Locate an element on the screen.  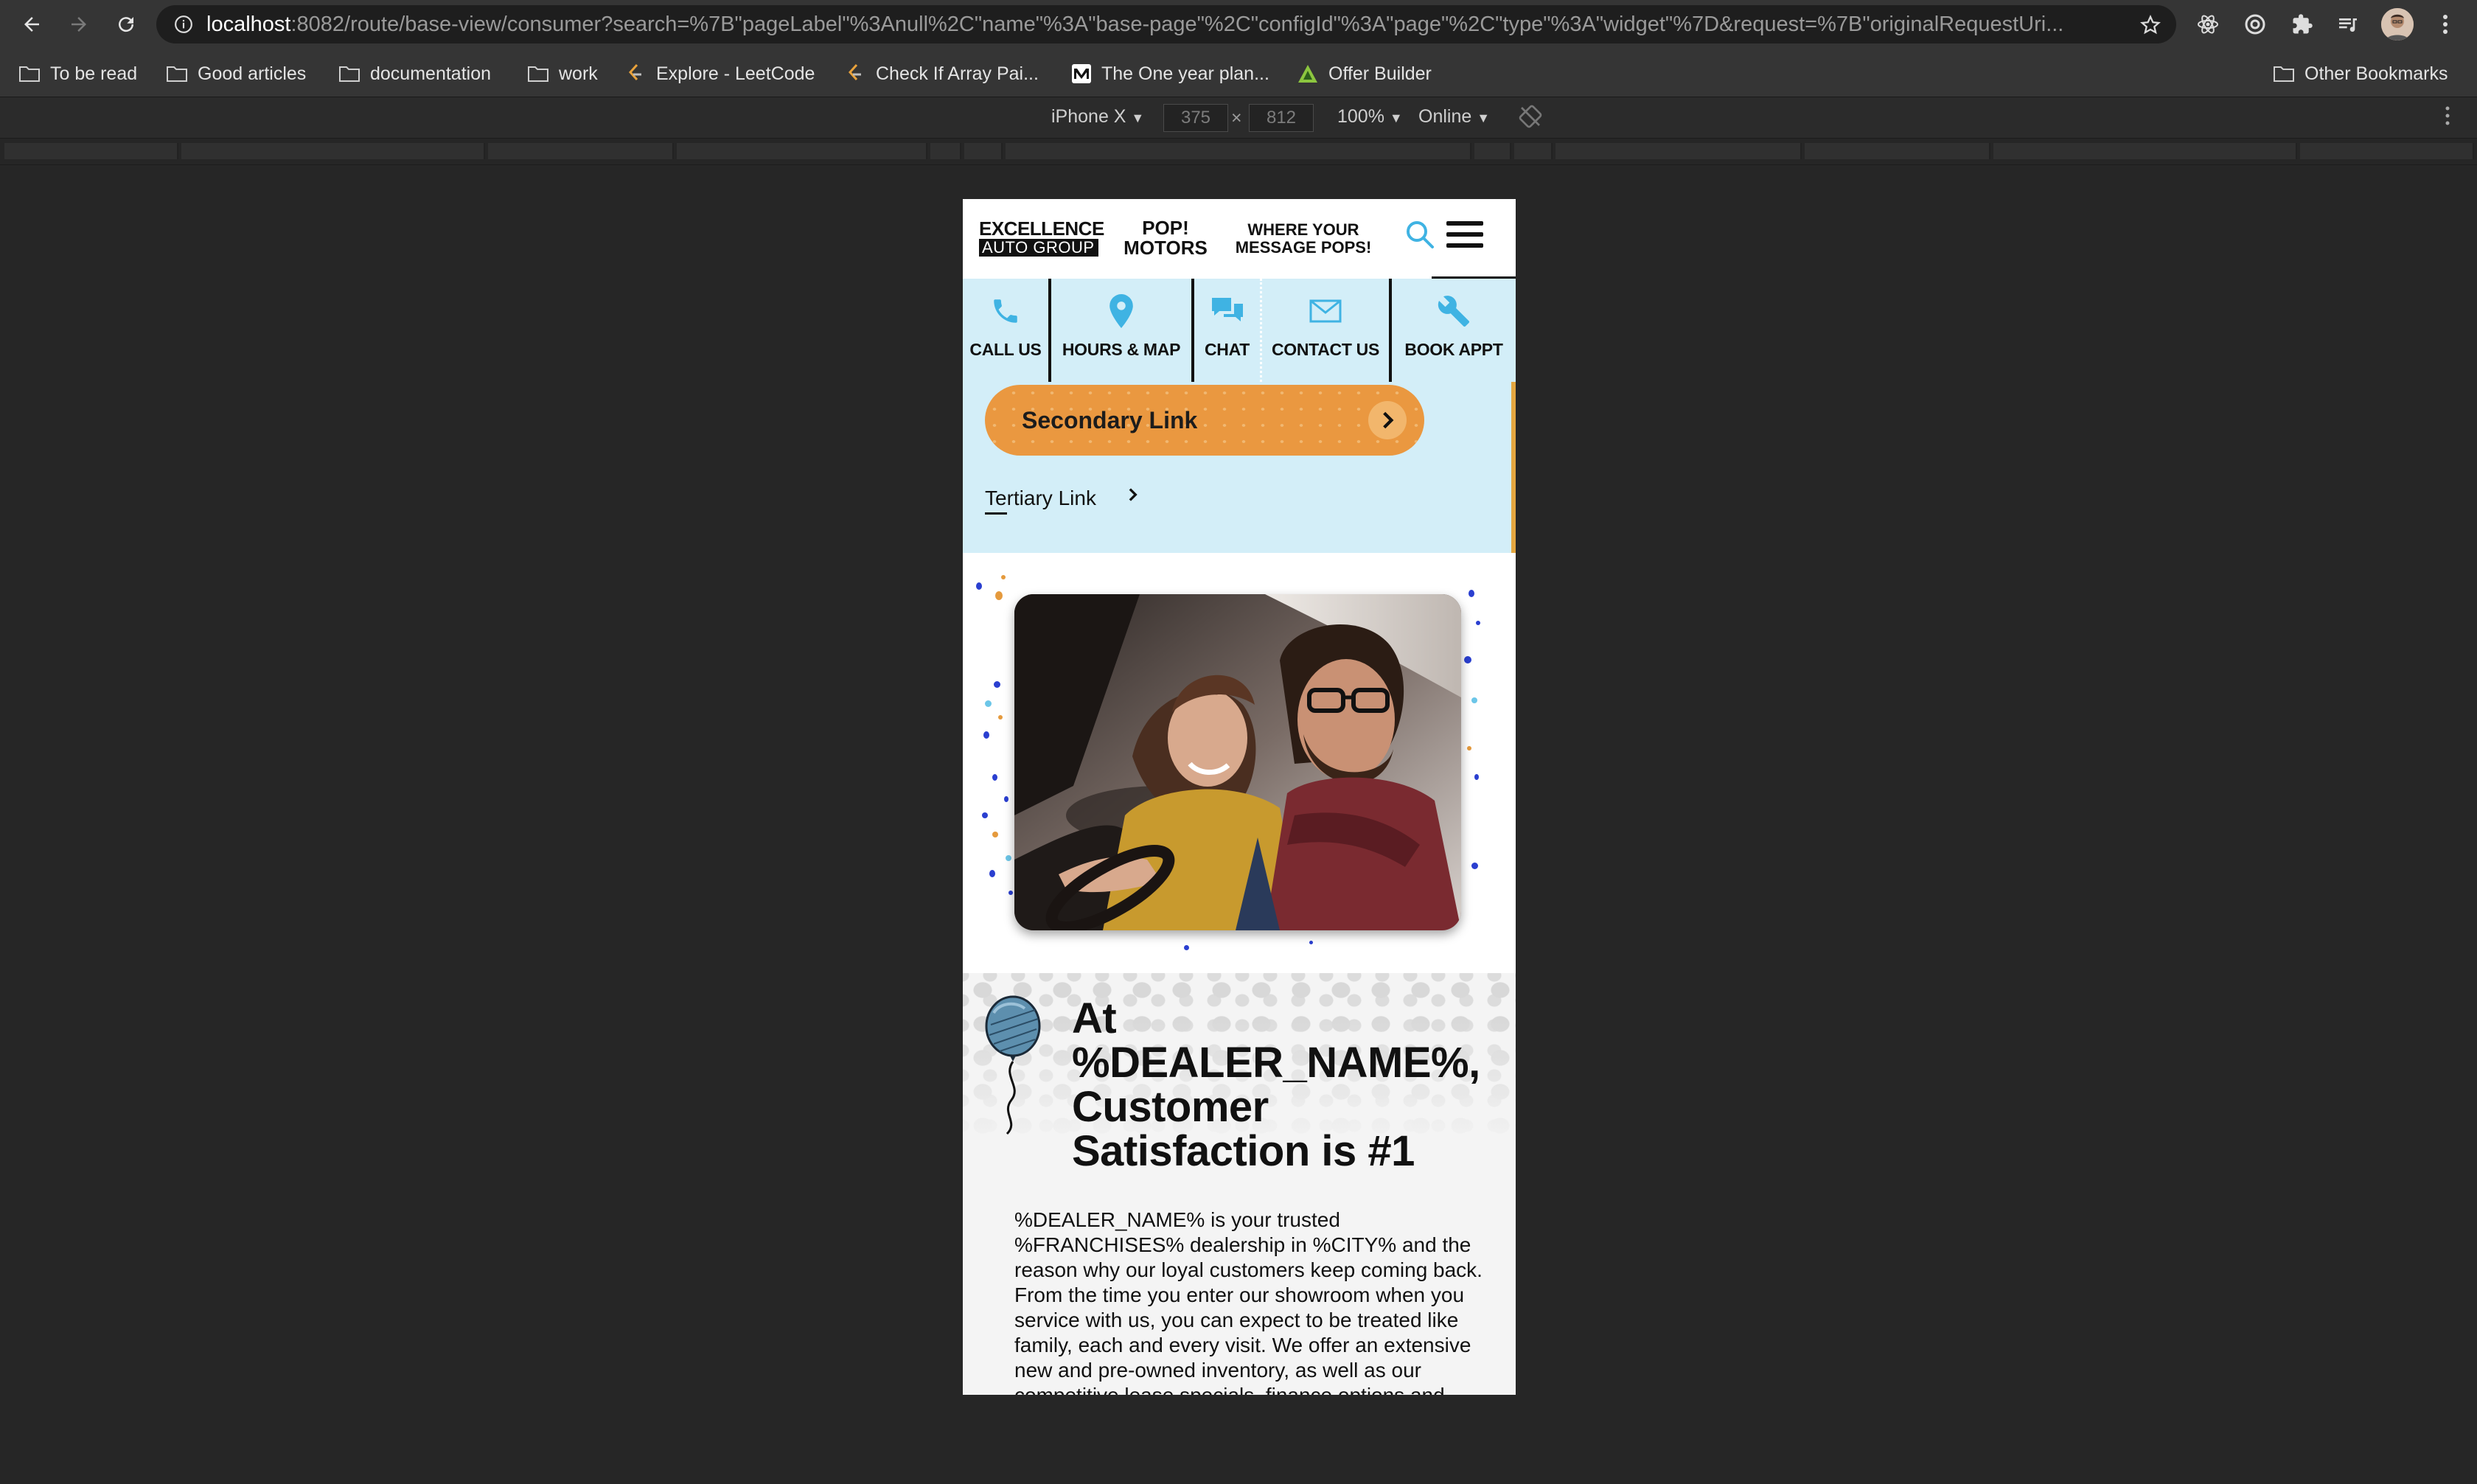
rotate-button is located at coordinates (1531, 119).